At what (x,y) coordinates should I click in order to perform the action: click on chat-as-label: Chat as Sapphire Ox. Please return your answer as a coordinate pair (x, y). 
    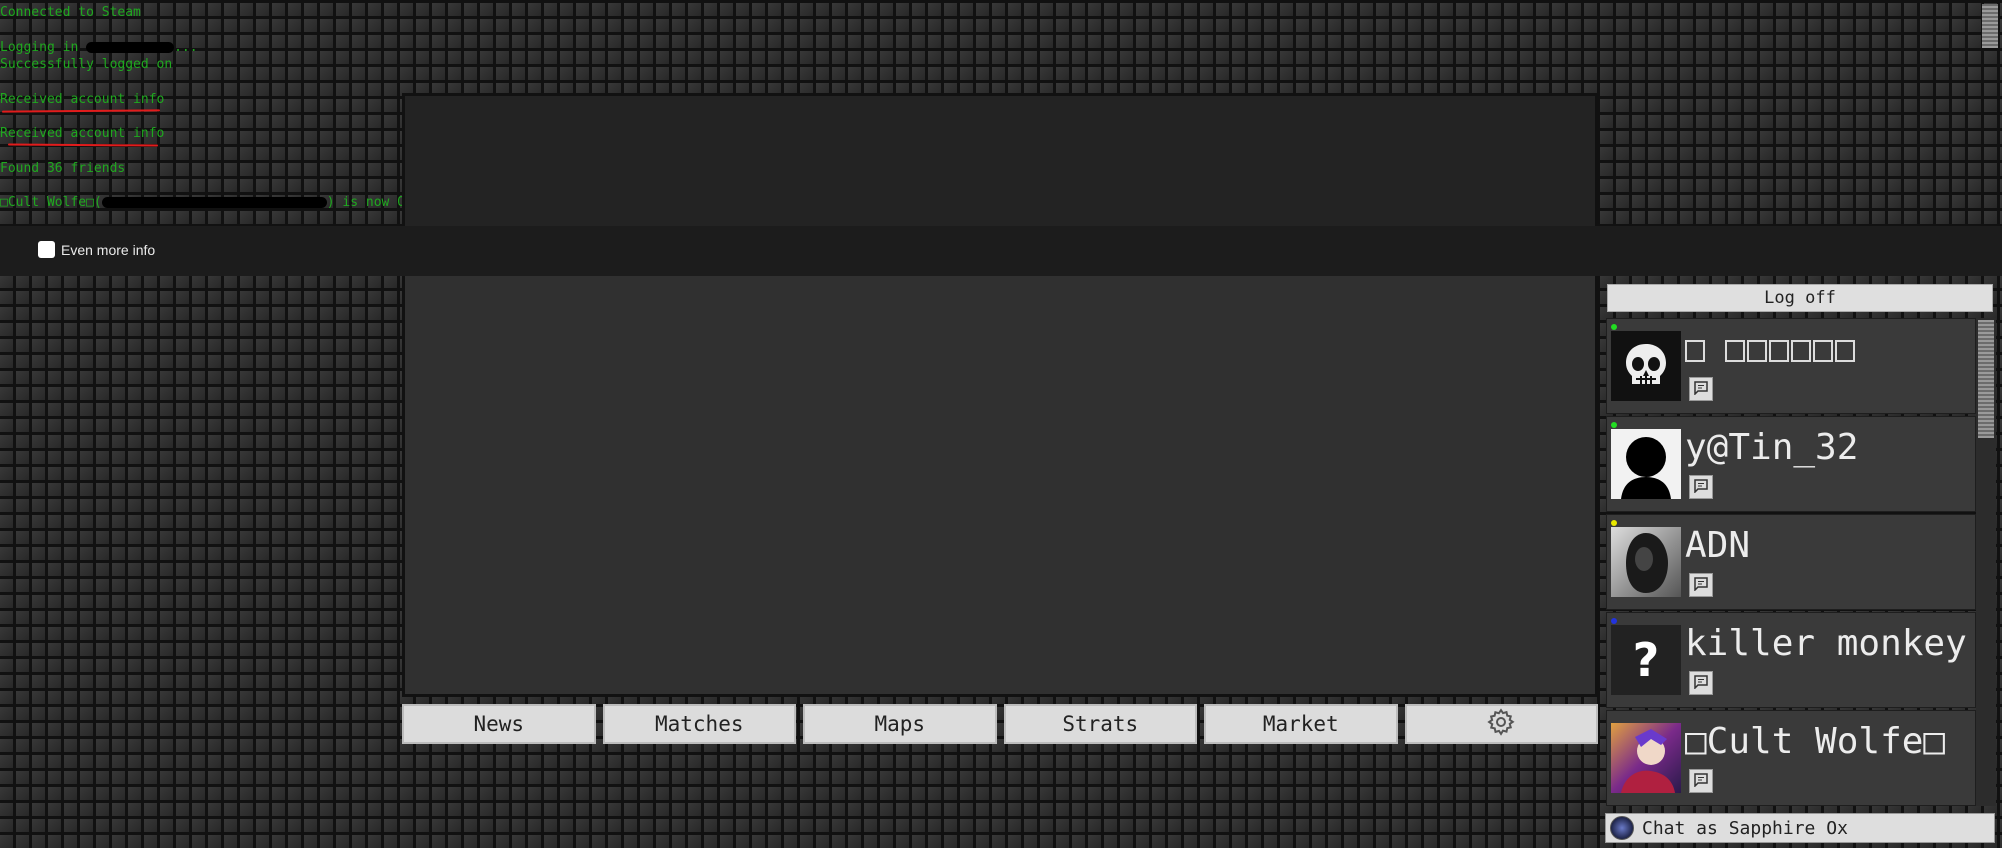
    Looking at the image, I should click on (1745, 828).